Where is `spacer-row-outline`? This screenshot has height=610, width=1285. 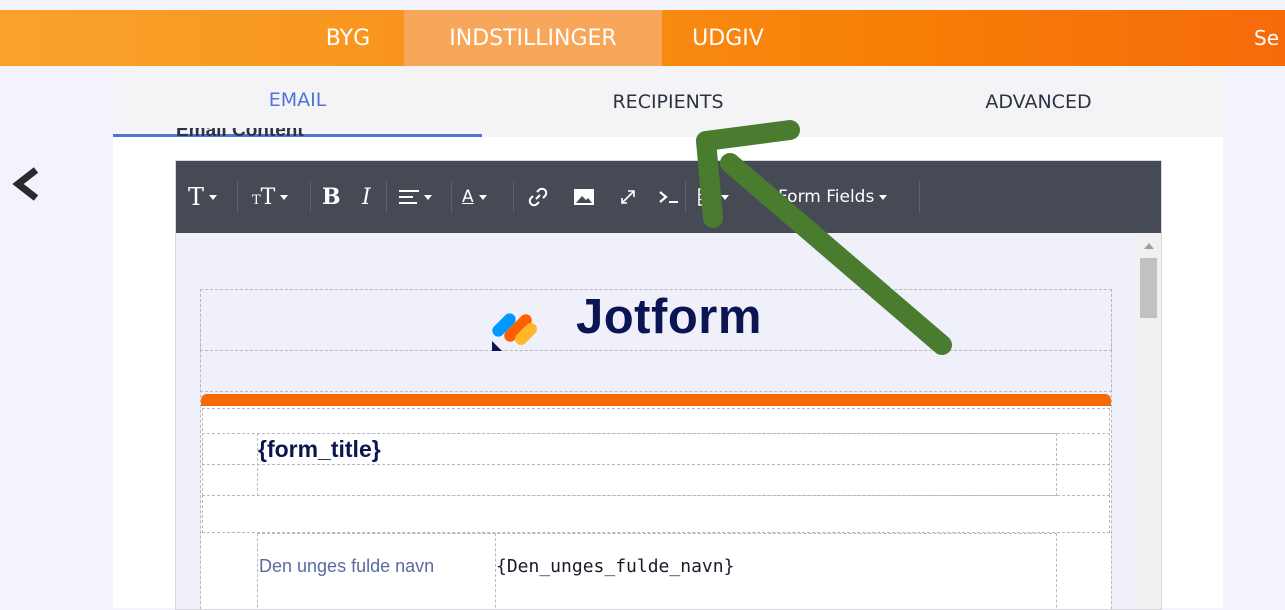 spacer-row-outline is located at coordinates (656, 371).